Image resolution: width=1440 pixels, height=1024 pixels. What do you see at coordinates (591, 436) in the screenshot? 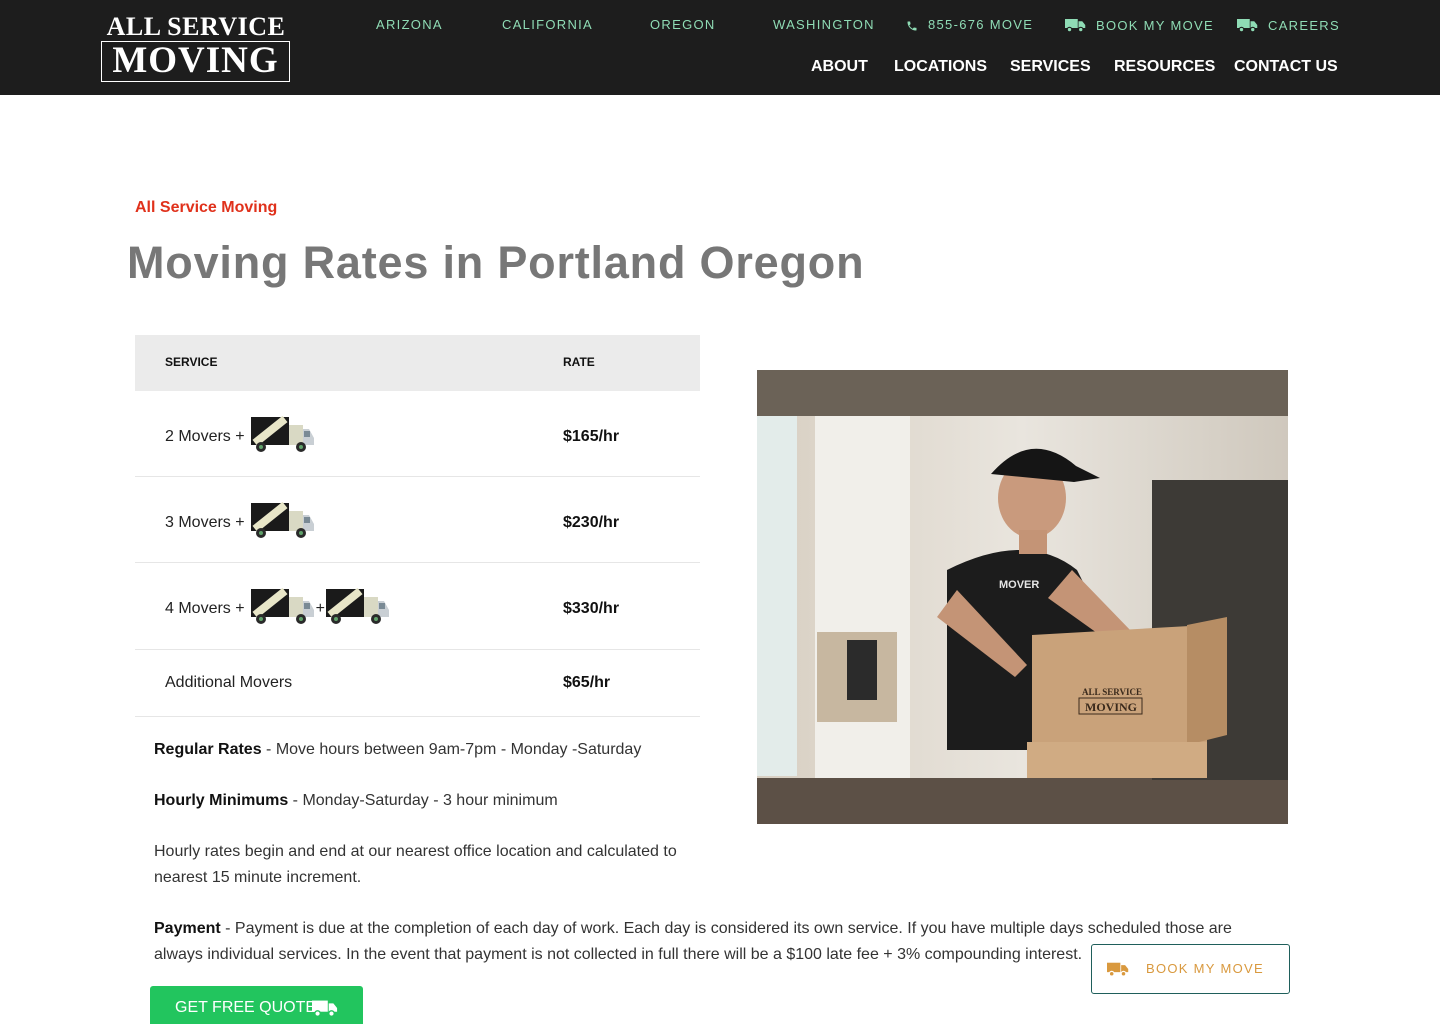
I see `rate-cell: $165/hr` at bounding box center [591, 436].